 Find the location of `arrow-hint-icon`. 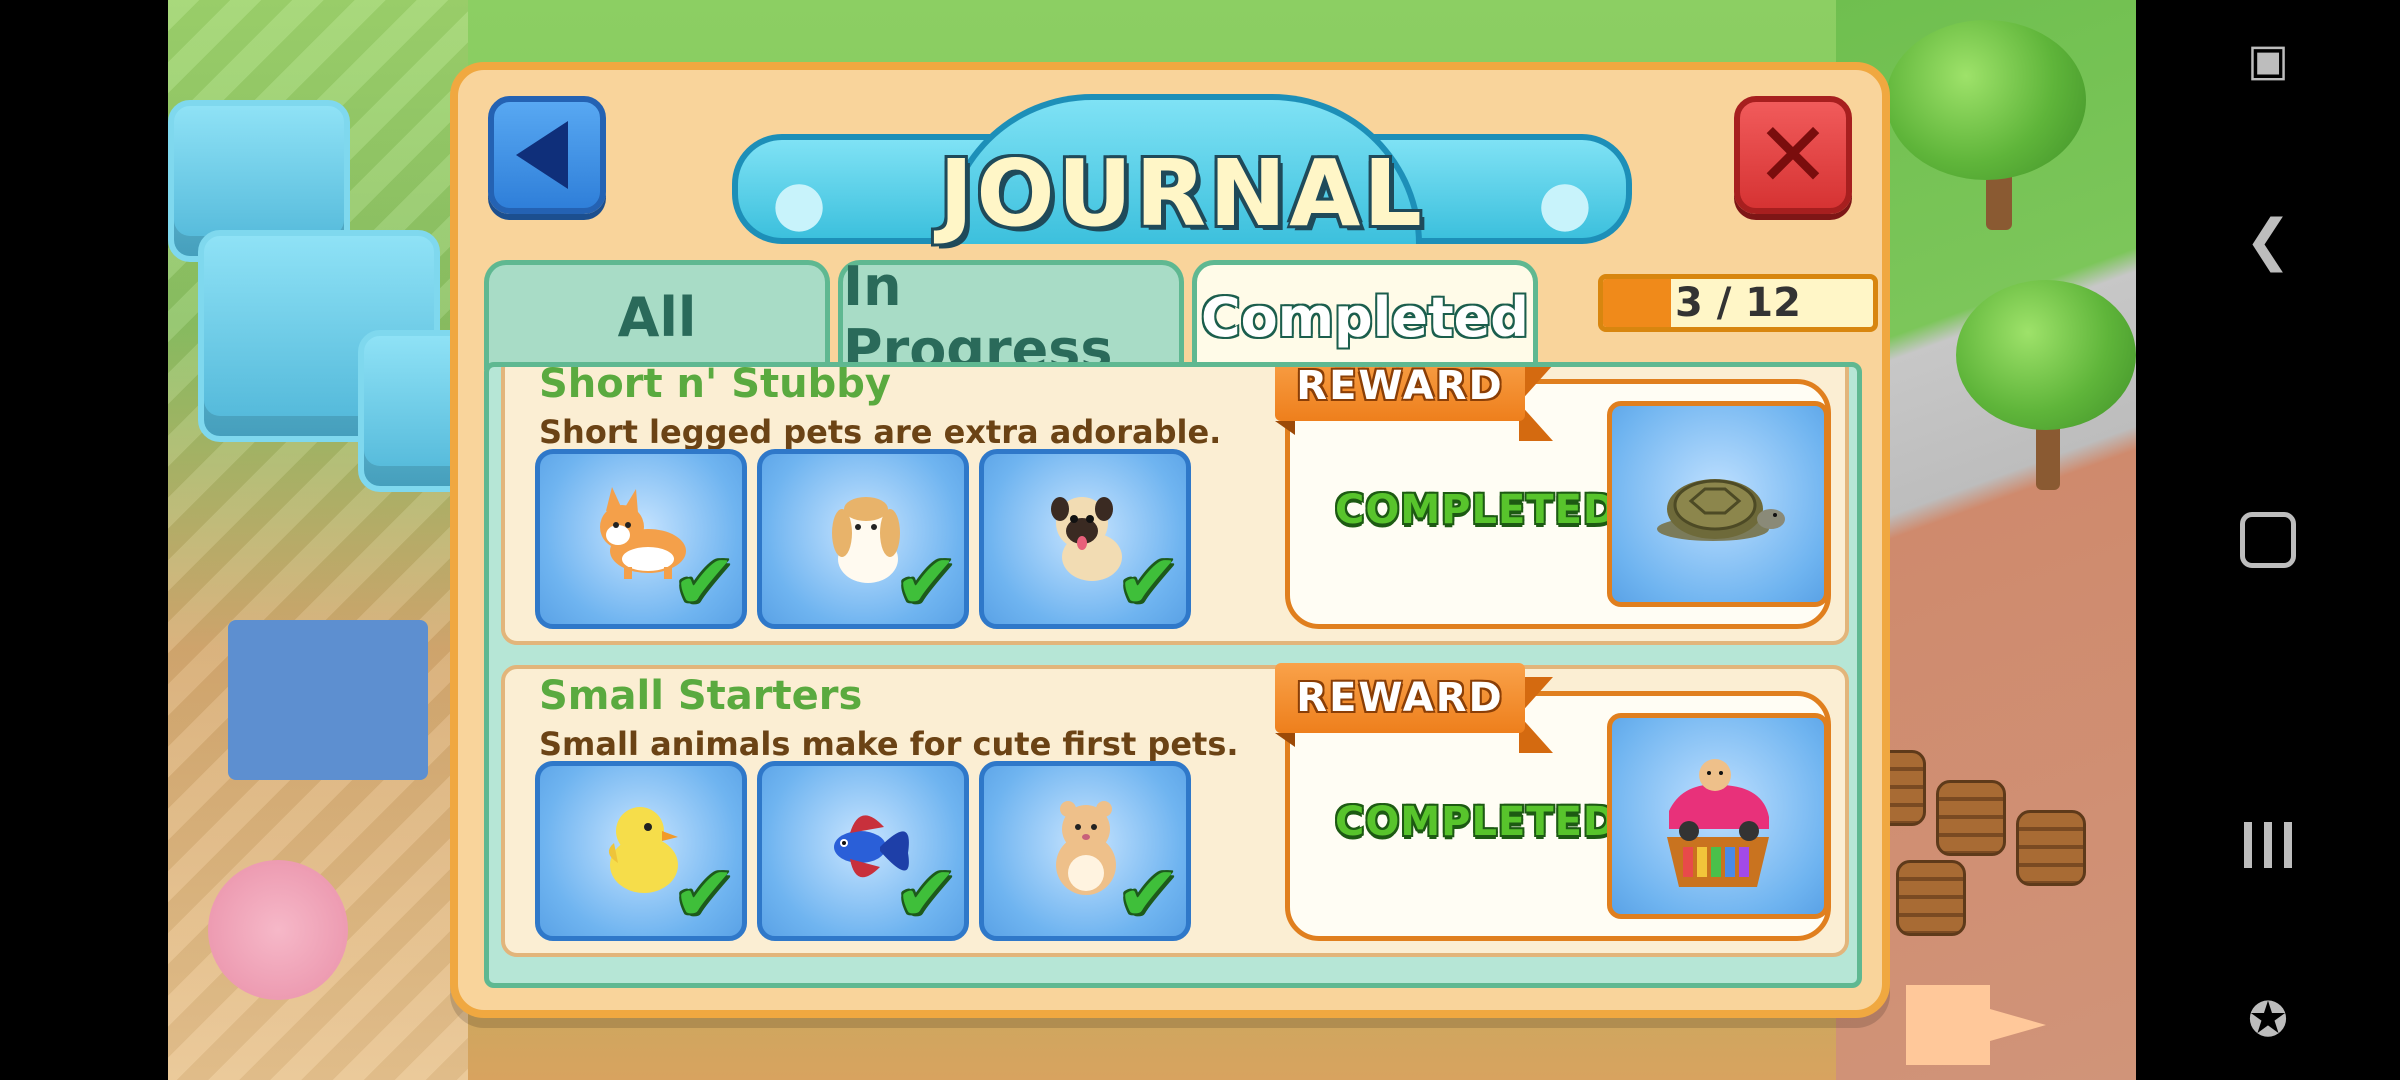

arrow-hint-icon is located at coordinates (1976, 1025).